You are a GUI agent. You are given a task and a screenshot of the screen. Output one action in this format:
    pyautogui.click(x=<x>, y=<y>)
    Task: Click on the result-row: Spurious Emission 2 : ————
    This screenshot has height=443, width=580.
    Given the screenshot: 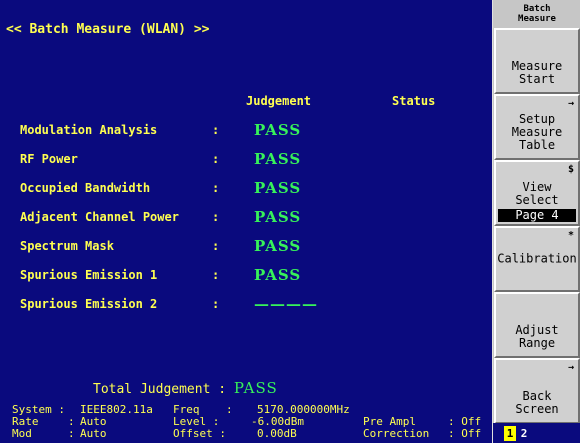 What is the action you would take?
    pyautogui.click(x=180, y=305)
    